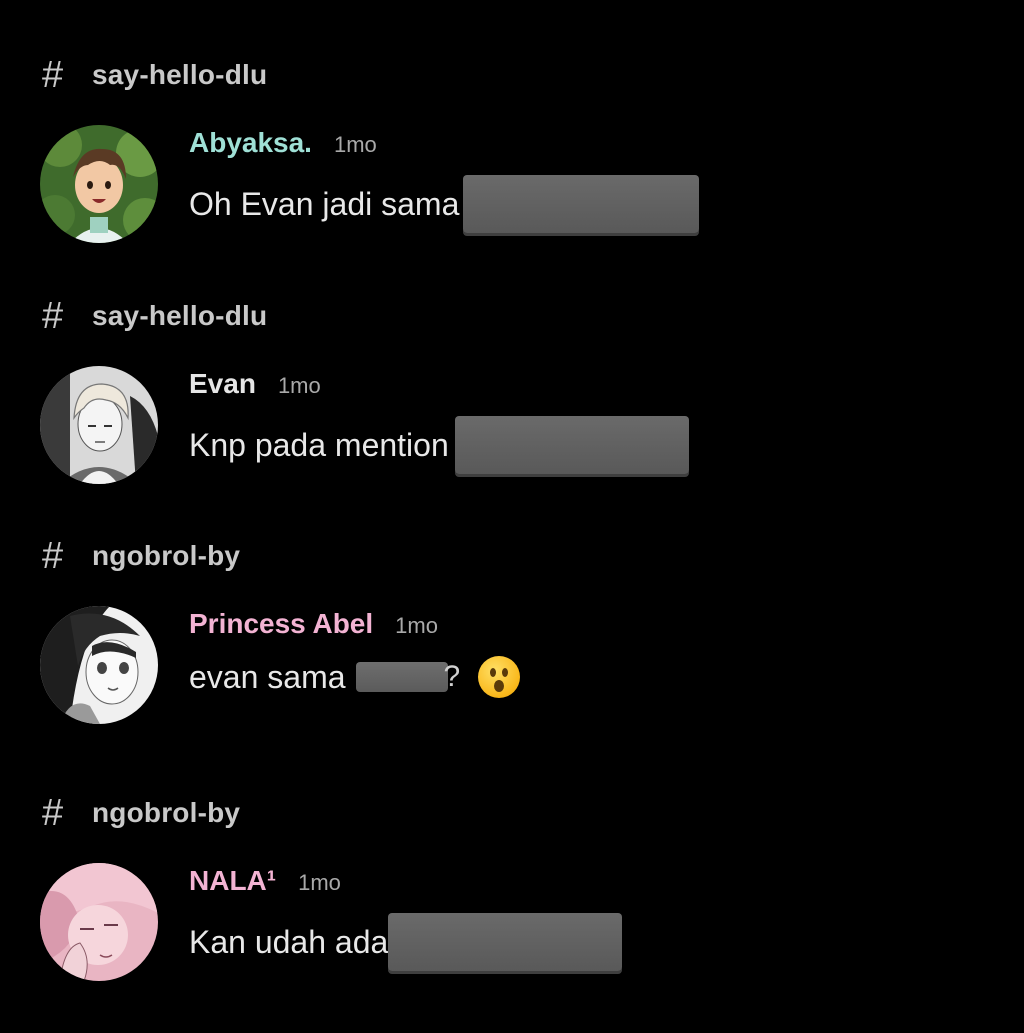 The image size is (1024, 1033). I want to click on author-name: Evan, so click(222, 384).